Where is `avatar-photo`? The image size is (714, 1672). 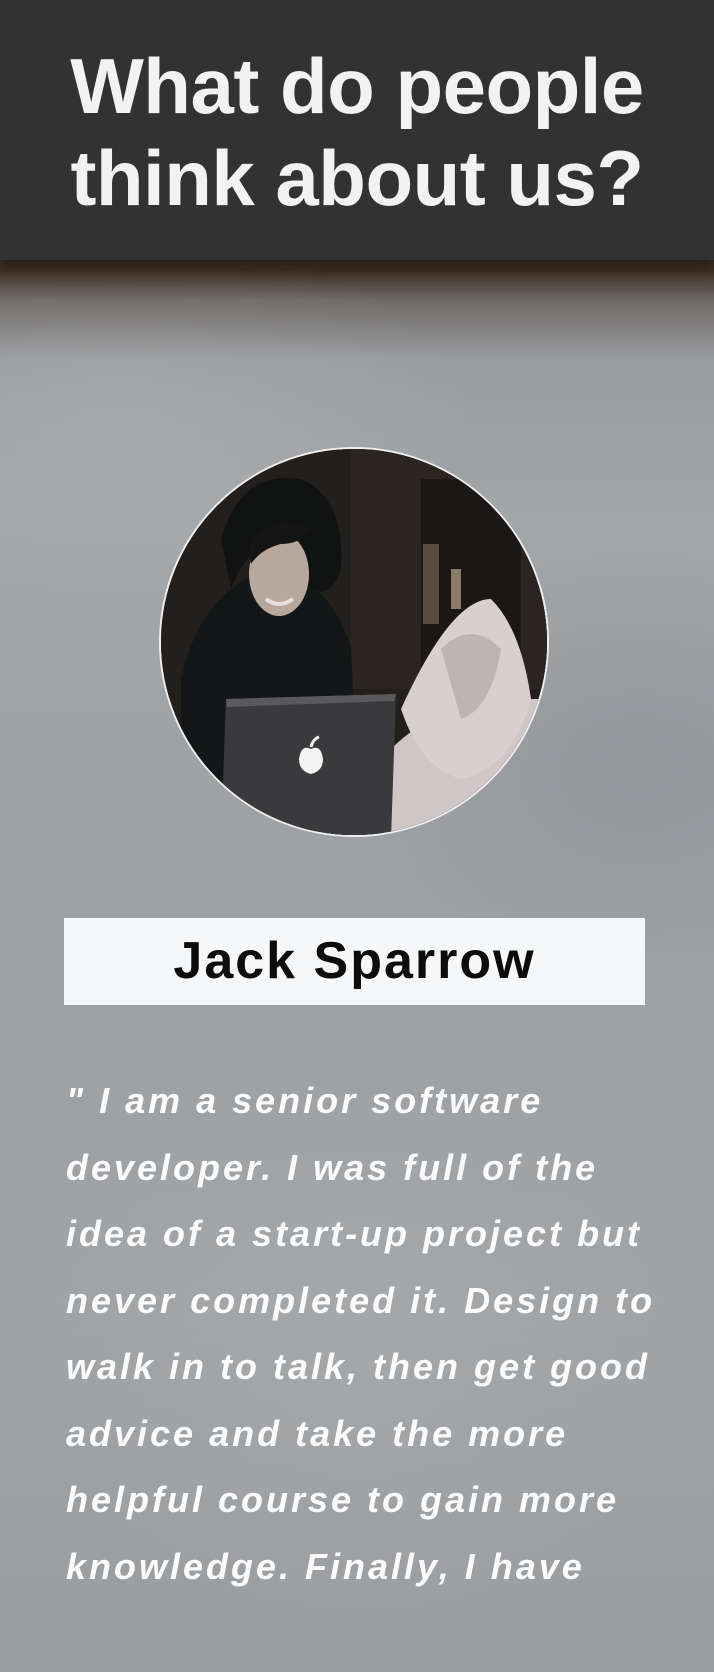 avatar-photo is located at coordinates (354, 642).